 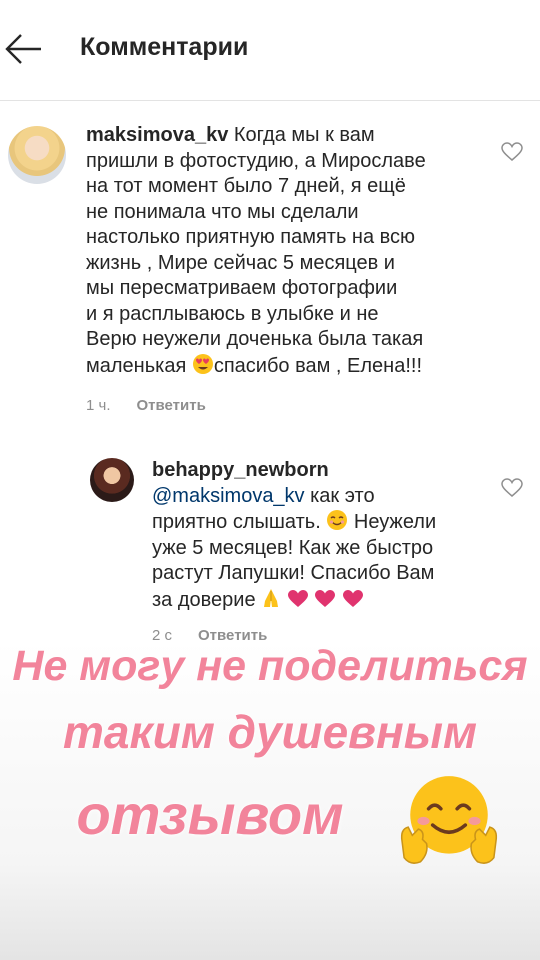 I want to click on comment-line: настолько приятную память на всю, so click(x=251, y=237).